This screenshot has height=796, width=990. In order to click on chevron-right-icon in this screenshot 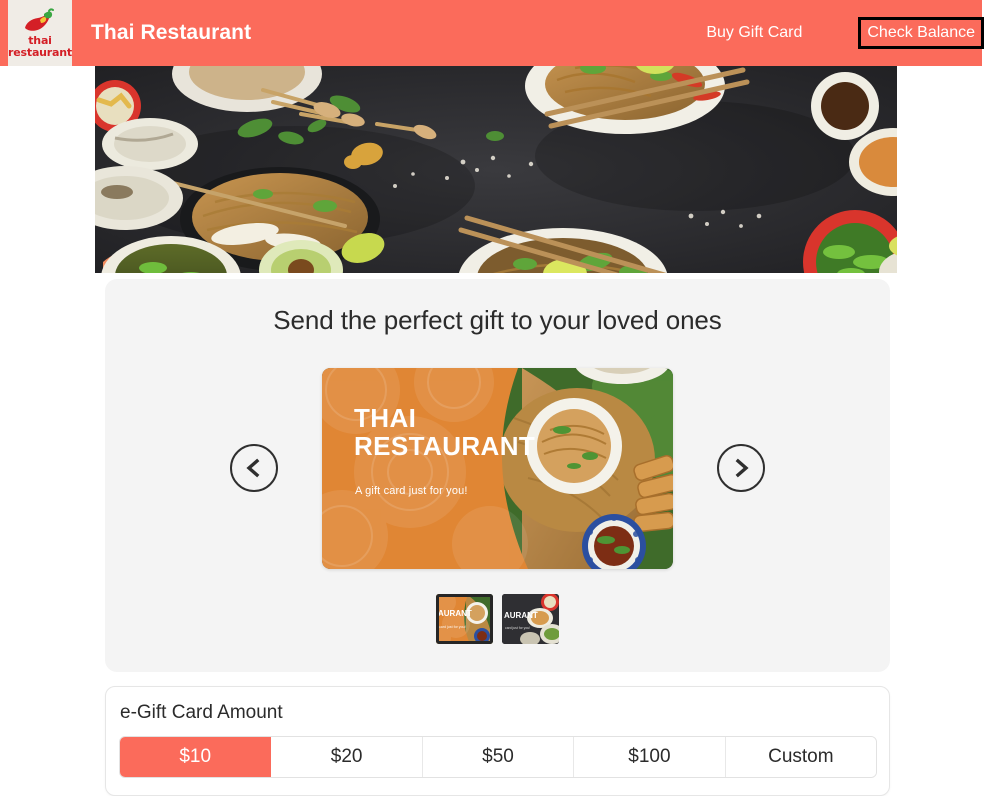, I will do `click(741, 468)`.